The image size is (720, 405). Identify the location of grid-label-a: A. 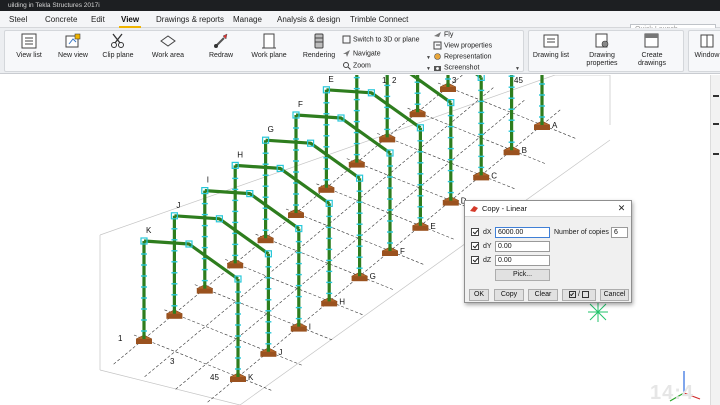
(555, 125).